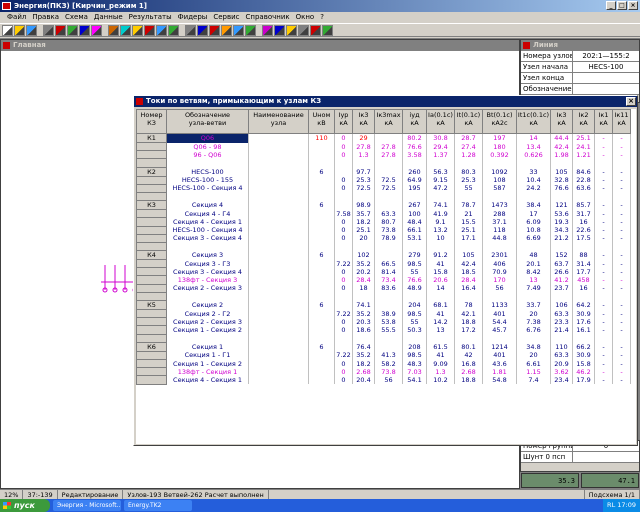 This screenshot has width=640, height=512. Describe the element at coordinates (606, 67) in the screenshot. I see `property-value: HECS-100` at that location.